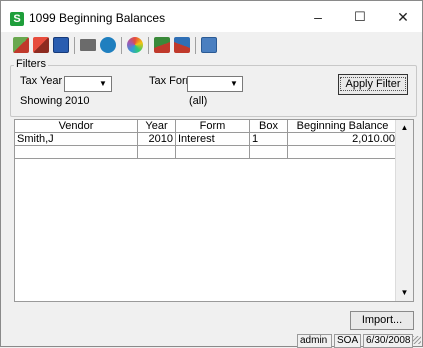 The image size is (423, 348). What do you see at coordinates (403, 17) in the screenshot?
I see `close-button: ✕` at bounding box center [403, 17].